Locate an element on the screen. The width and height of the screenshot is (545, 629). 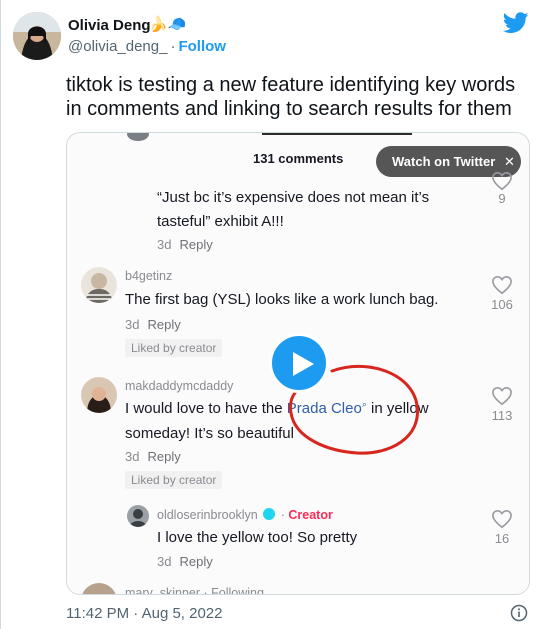
author-name-emoji: 🍌🧢 is located at coordinates (168, 24).